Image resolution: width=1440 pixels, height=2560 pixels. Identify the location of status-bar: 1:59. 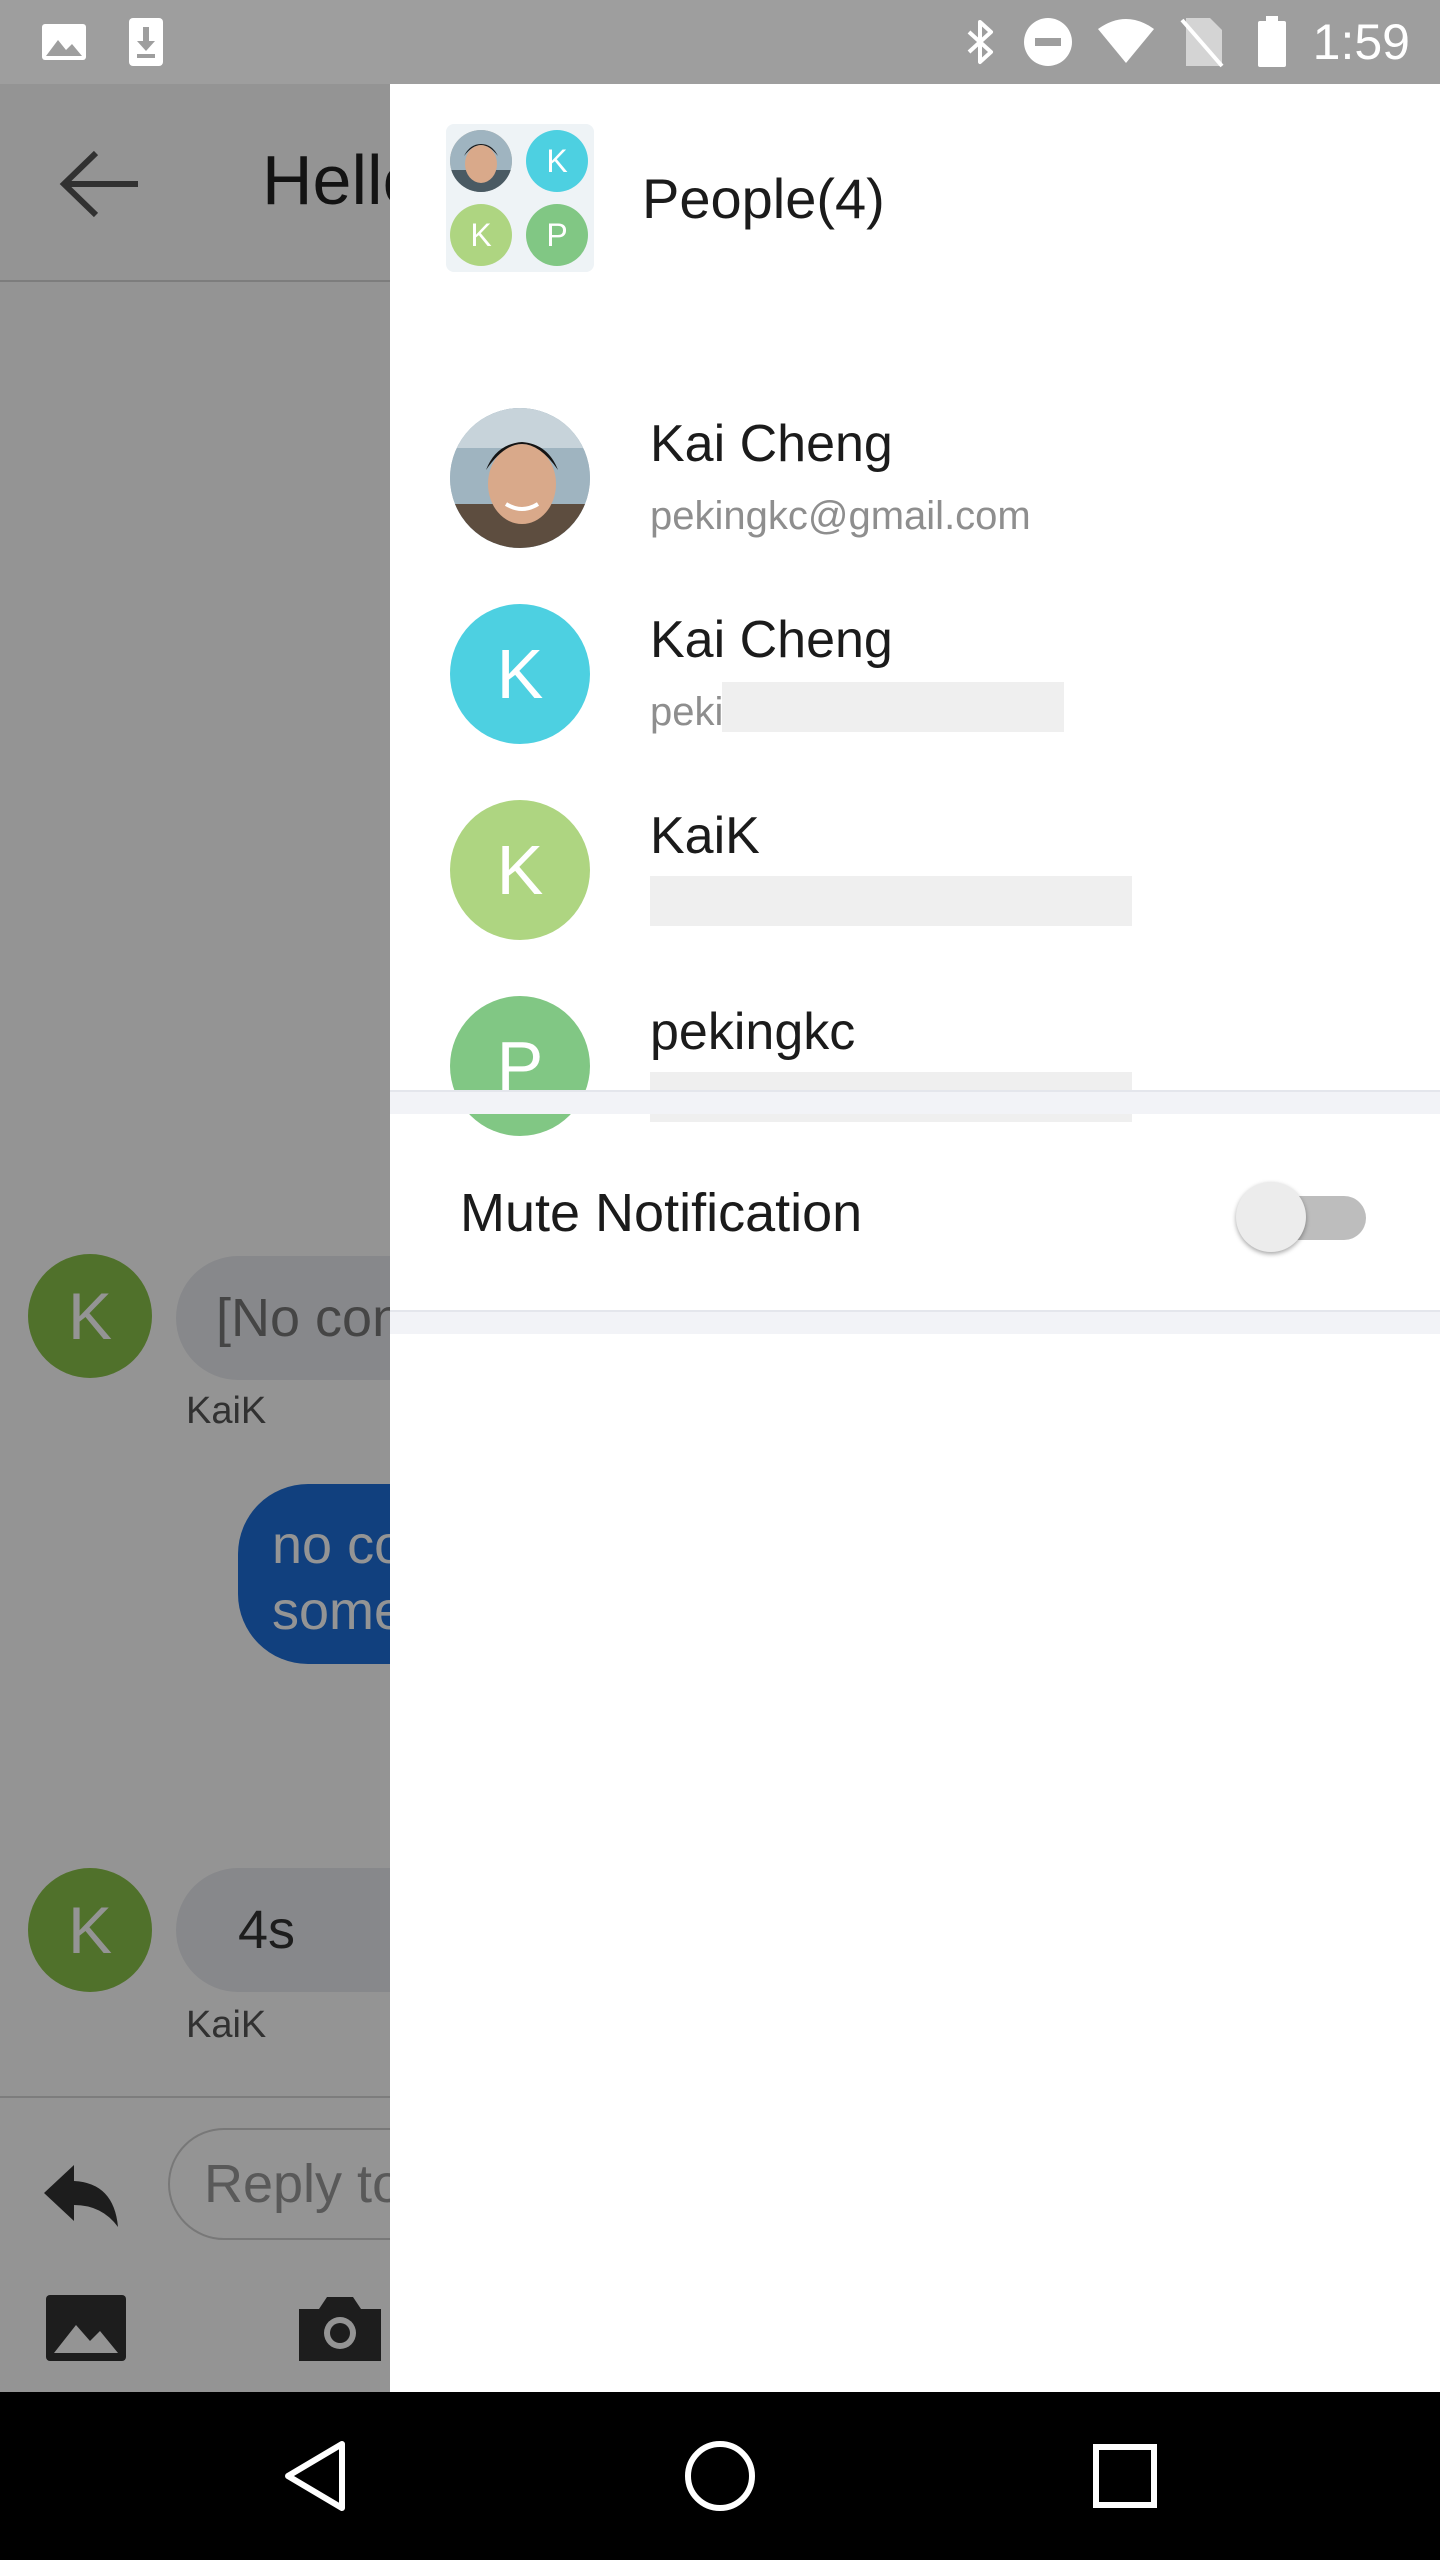
(720, 42).